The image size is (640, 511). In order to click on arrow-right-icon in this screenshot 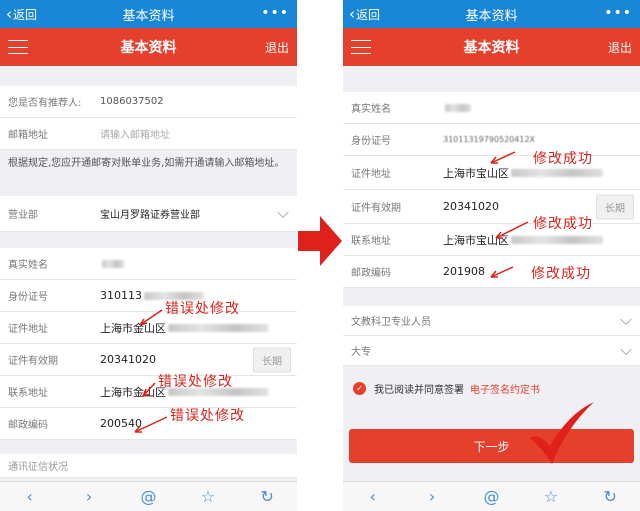, I will do `click(320, 241)`.